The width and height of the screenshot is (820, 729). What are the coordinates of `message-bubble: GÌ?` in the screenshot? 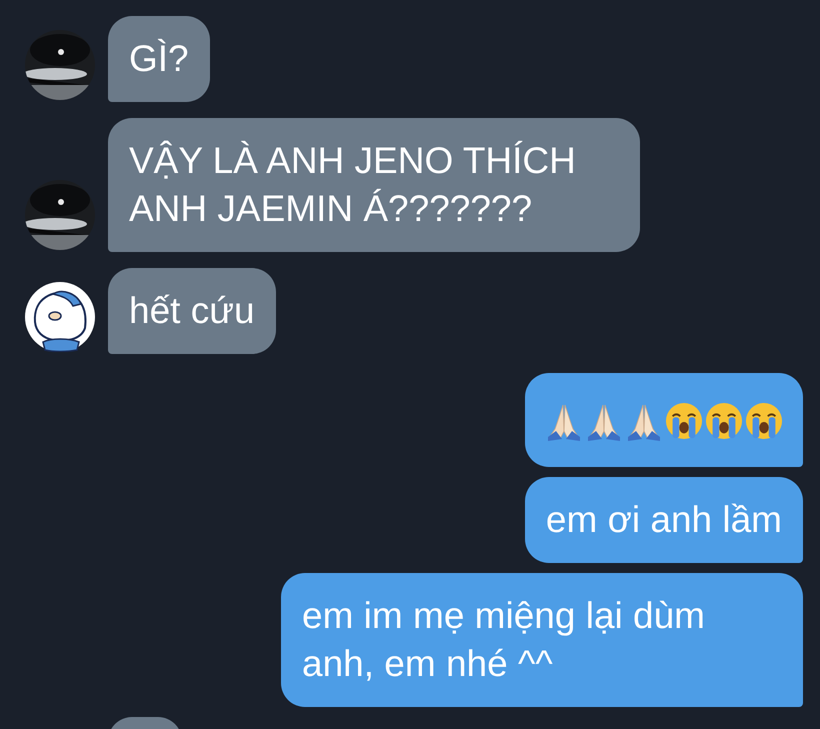 It's located at (159, 59).